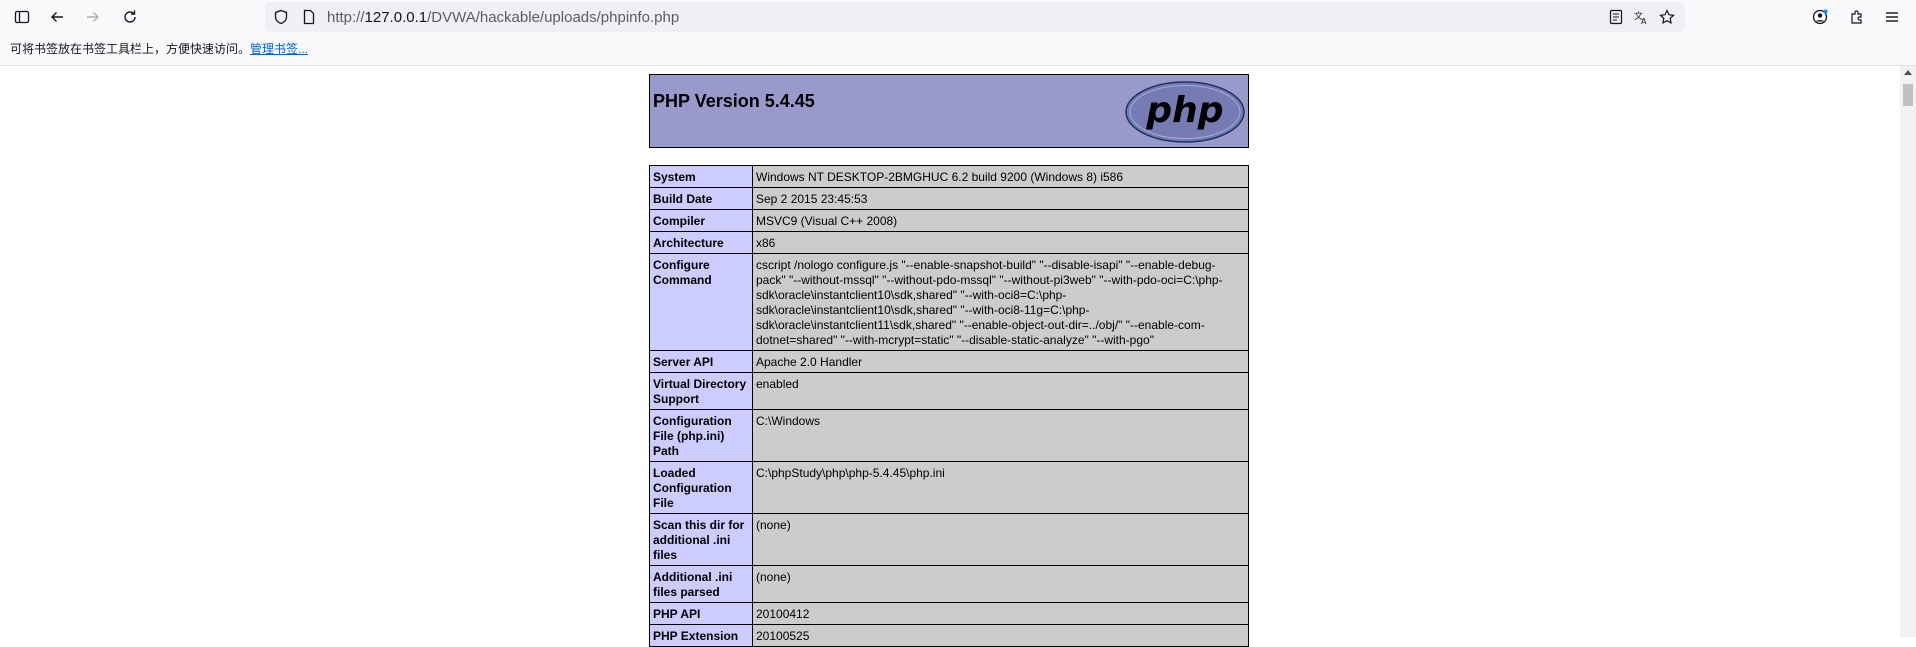 Image resolution: width=1916 pixels, height=647 pixels. What do you see at coordinates (1857, 17) in the screenshot?
I see `extensions-icon` at bounding box center [1857, 17].